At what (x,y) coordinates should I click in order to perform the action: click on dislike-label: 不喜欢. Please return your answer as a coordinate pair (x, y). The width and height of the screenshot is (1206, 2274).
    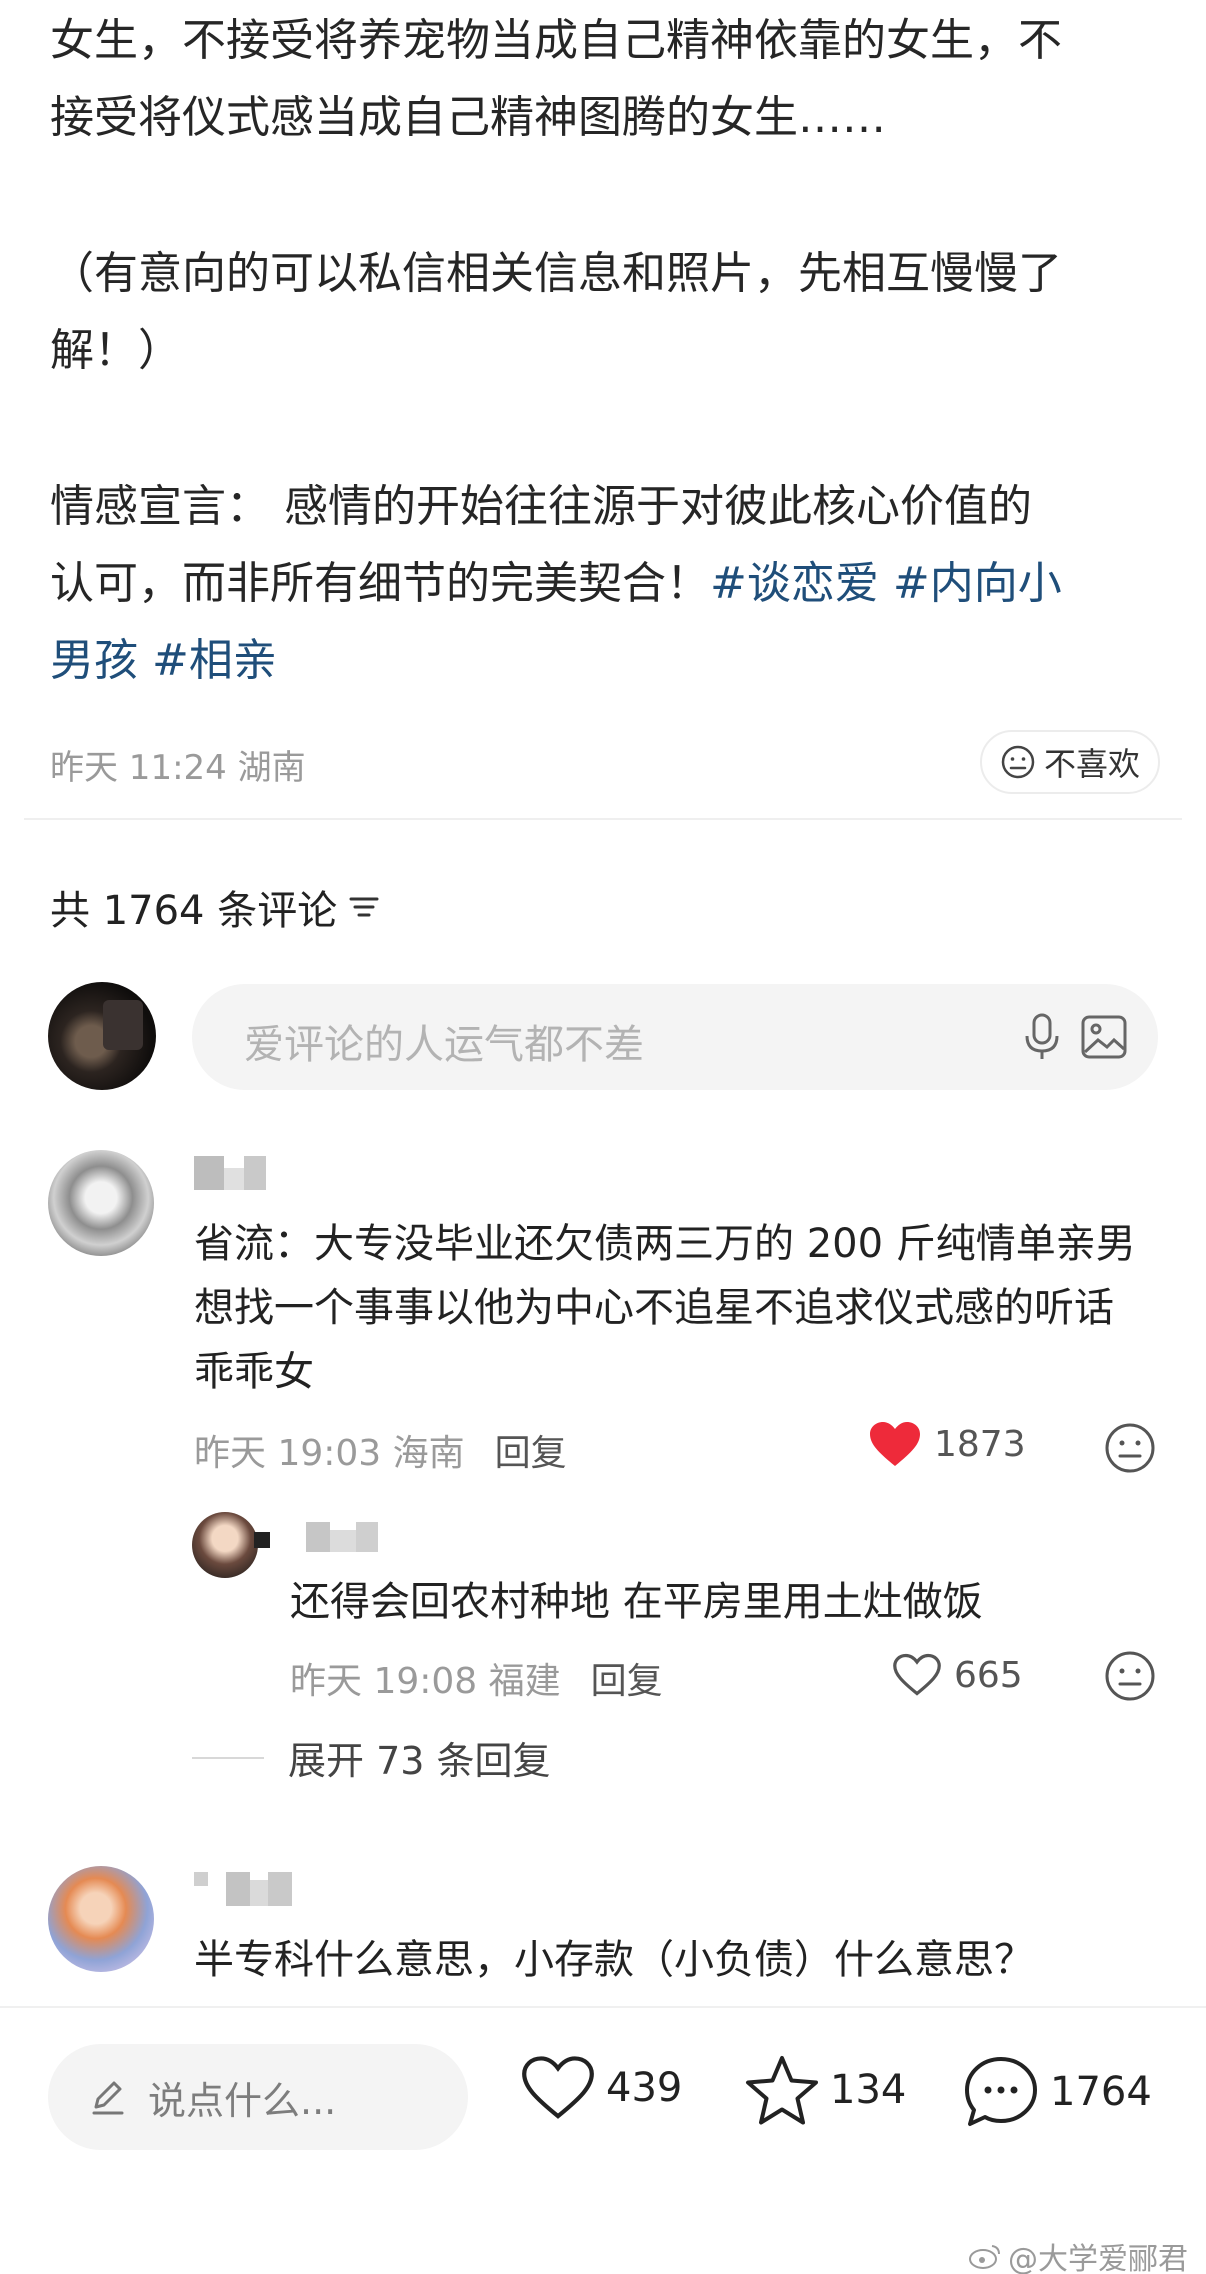
    Looking at the image, I should click on (1091, 764).